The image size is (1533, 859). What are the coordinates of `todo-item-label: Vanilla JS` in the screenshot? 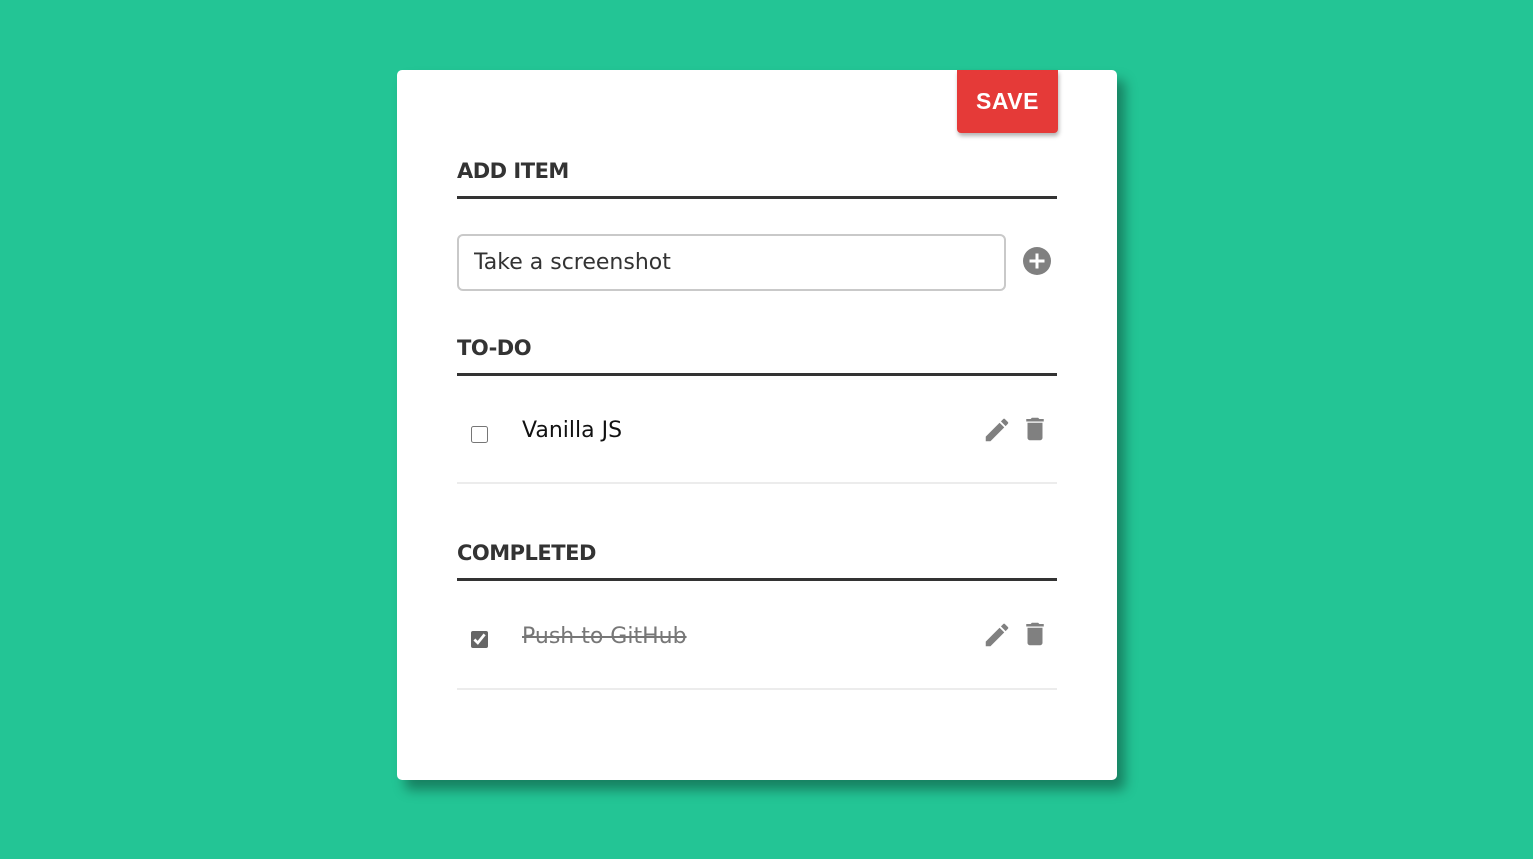 It's located at (572, 430).